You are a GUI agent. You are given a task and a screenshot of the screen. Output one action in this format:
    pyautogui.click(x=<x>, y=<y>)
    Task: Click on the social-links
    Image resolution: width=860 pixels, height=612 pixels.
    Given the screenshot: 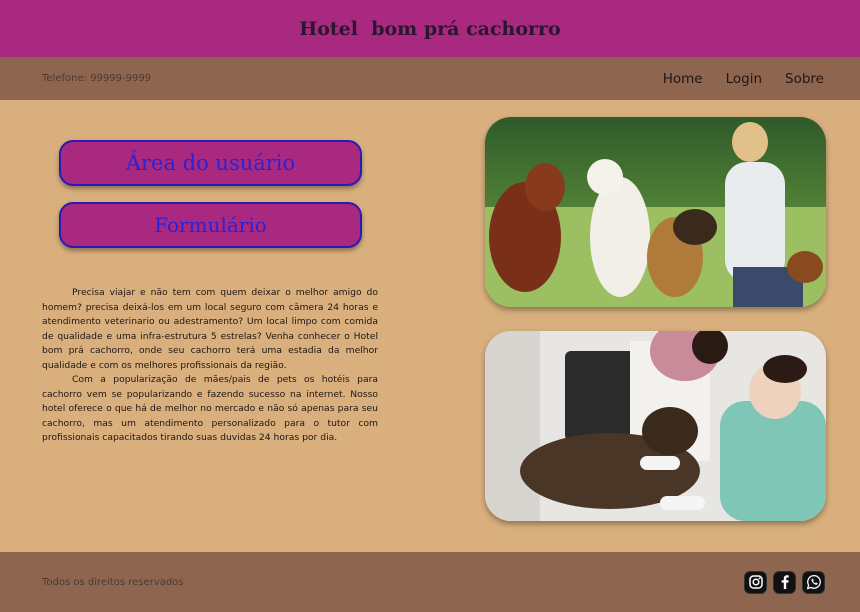 What is the action you would take?
    pyautogui.click(x=784, y=582)
    